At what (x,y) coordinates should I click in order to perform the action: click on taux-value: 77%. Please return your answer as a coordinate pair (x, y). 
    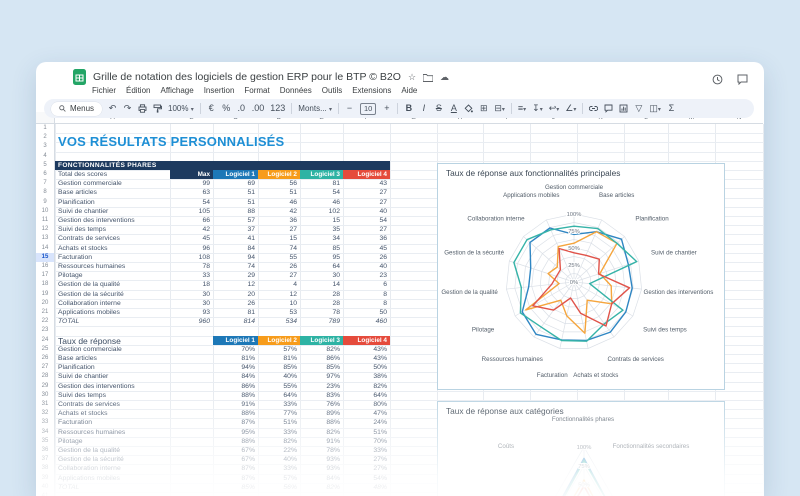
    Looking at the image, I should click on (279, 413).